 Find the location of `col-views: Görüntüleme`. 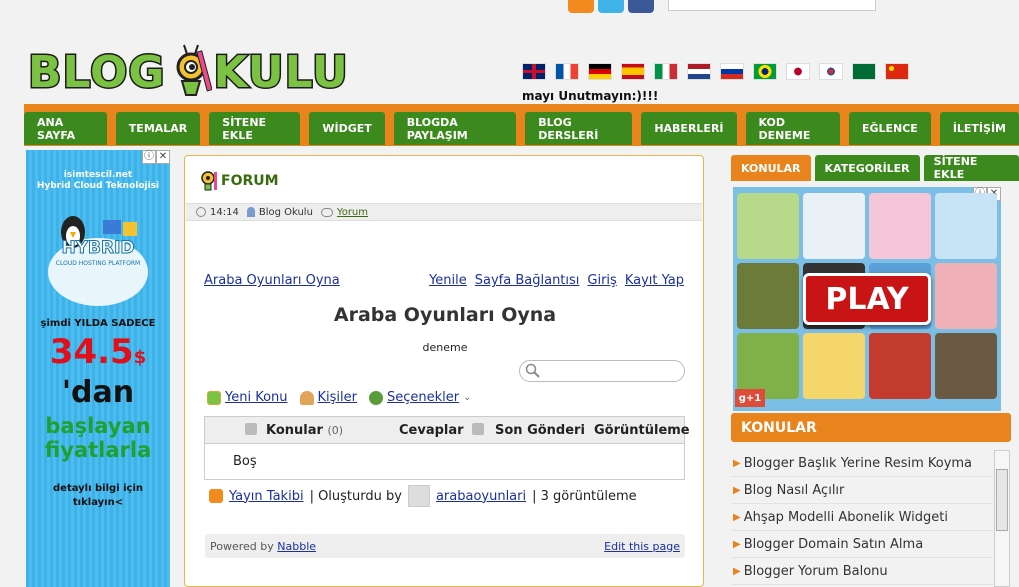

col-views: Görüntüleme is located at coordinates (642, 430).